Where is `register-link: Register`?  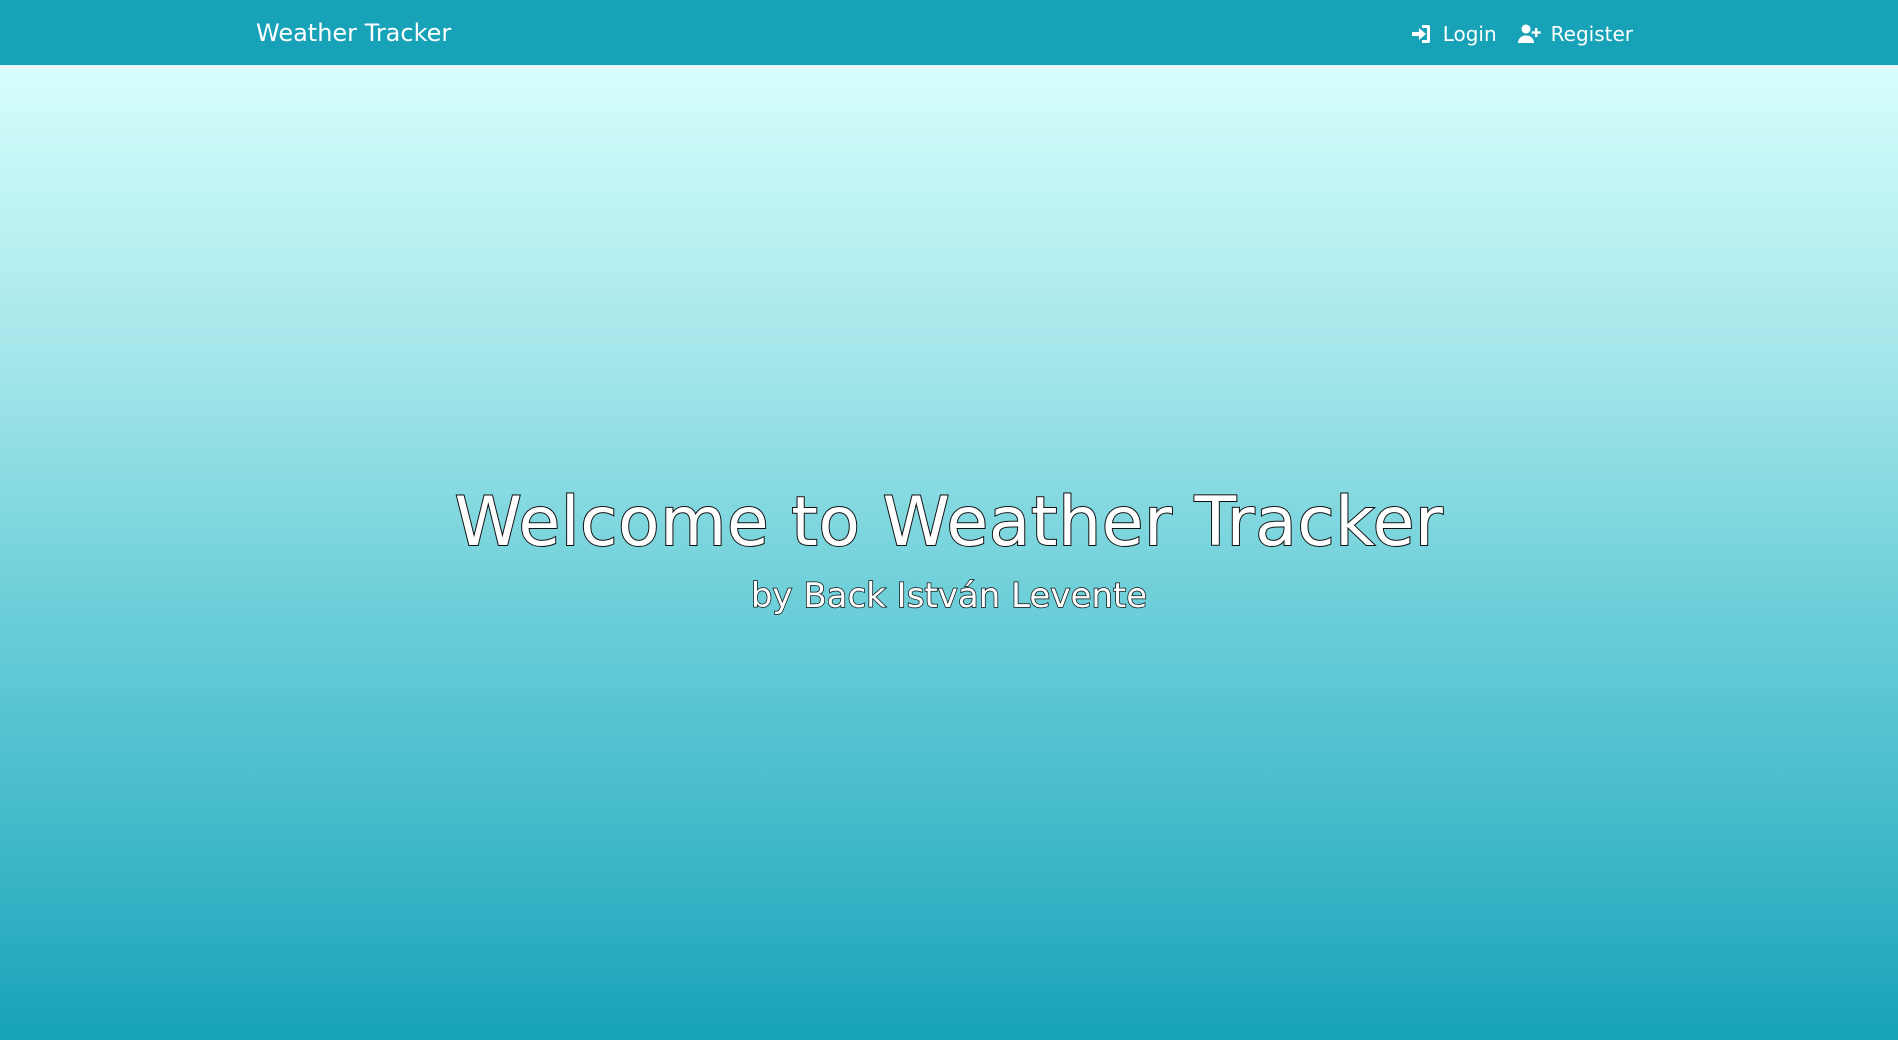 register-link: Register is located at coordinates (1575, 34).